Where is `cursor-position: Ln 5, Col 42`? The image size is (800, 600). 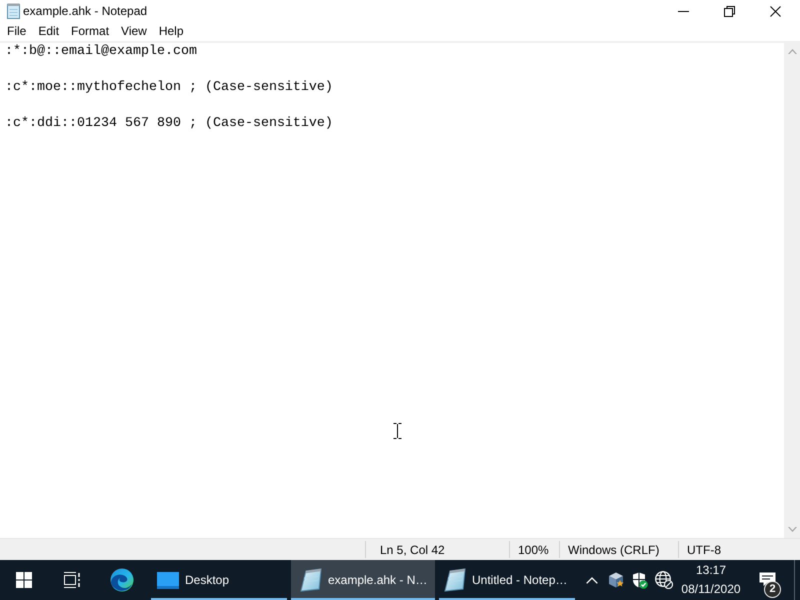
cursor-position: Ln 5, Col 42 is located at coordinates (412, 549).